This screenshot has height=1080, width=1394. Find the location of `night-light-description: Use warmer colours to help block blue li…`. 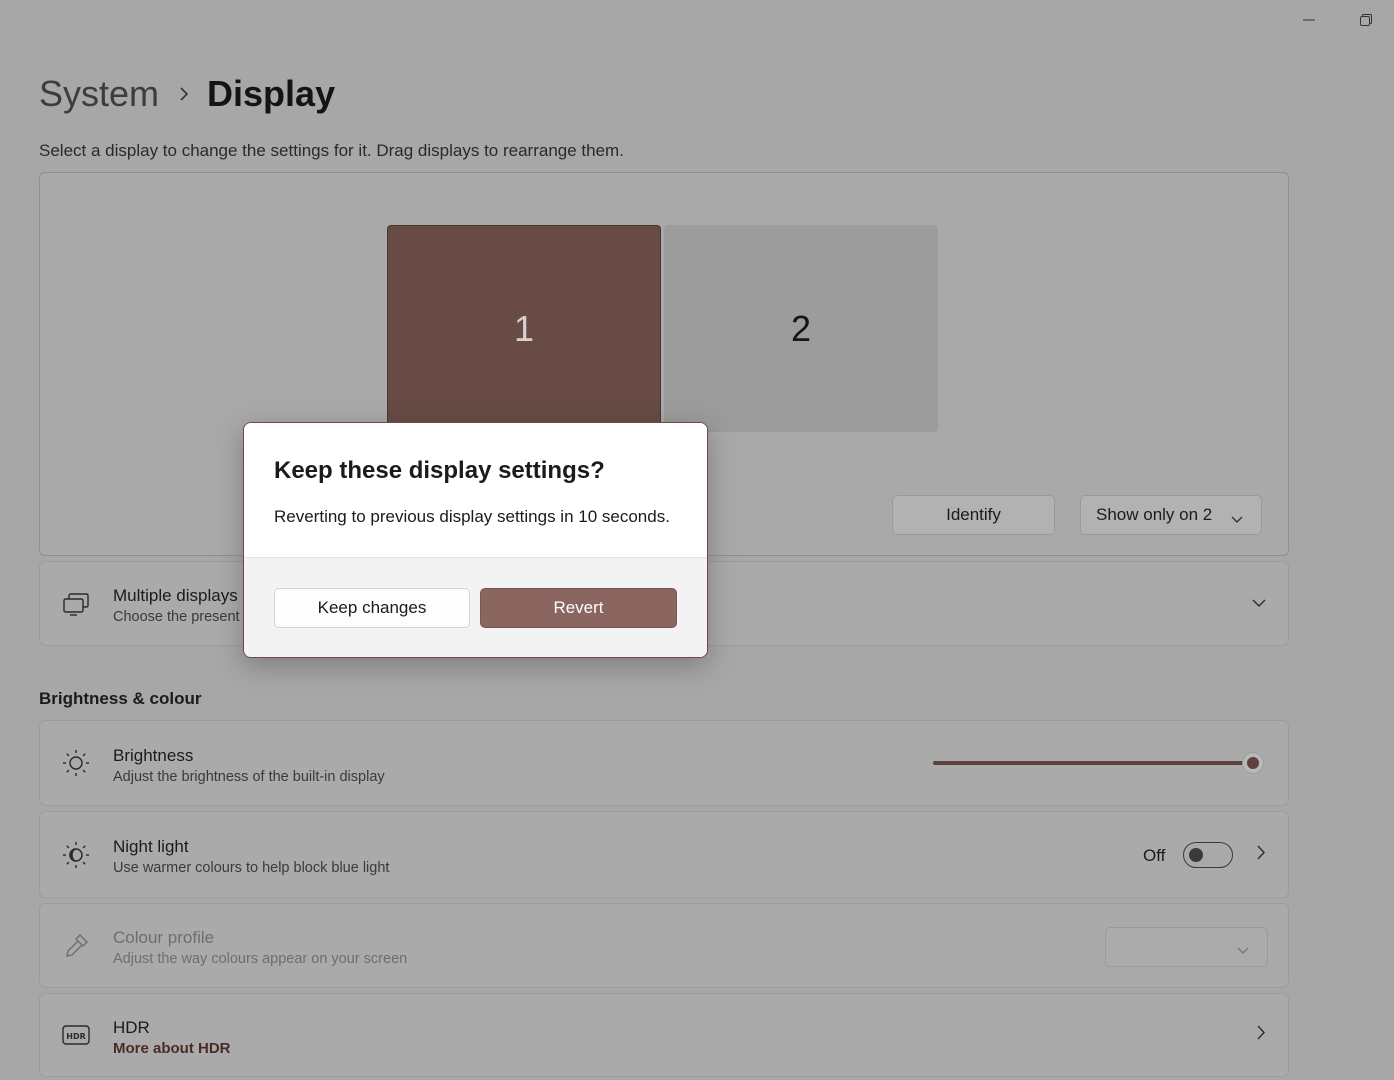

night-light-description: Use warmer colours to help block blue li… is located at coordinates (251, 868).